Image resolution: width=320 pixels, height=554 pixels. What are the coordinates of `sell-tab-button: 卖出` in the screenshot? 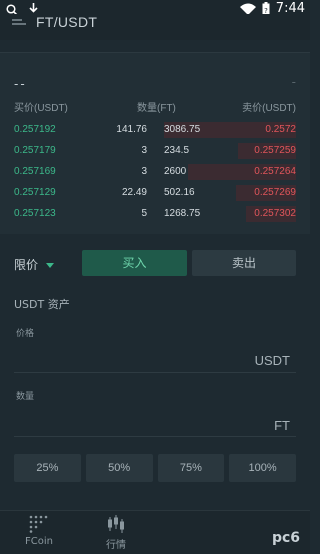 It's located at (244, 263).